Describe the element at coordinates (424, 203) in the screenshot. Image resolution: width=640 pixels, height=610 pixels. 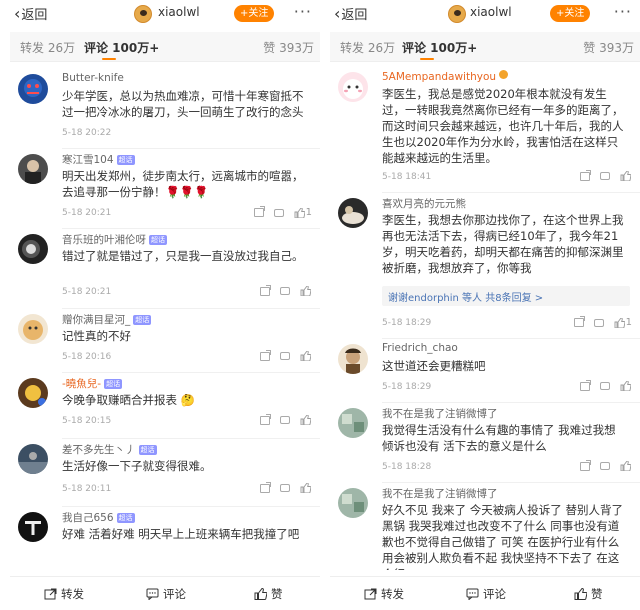
I see `comment-username: 喜欢月亮的元元熊` at that location.